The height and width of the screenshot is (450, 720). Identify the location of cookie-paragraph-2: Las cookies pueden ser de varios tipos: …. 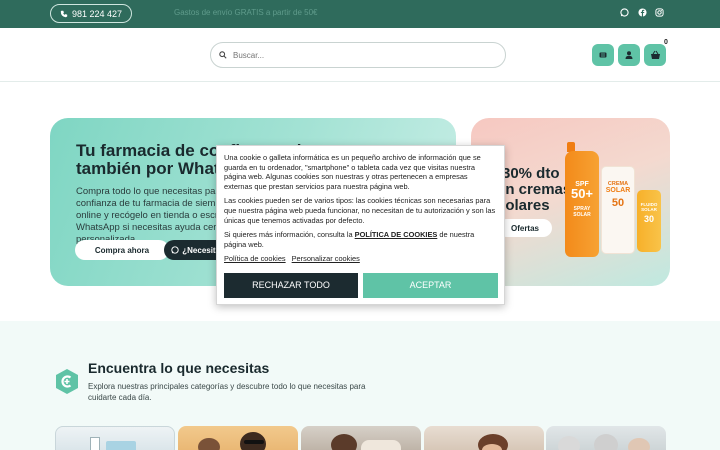
(360, 210).